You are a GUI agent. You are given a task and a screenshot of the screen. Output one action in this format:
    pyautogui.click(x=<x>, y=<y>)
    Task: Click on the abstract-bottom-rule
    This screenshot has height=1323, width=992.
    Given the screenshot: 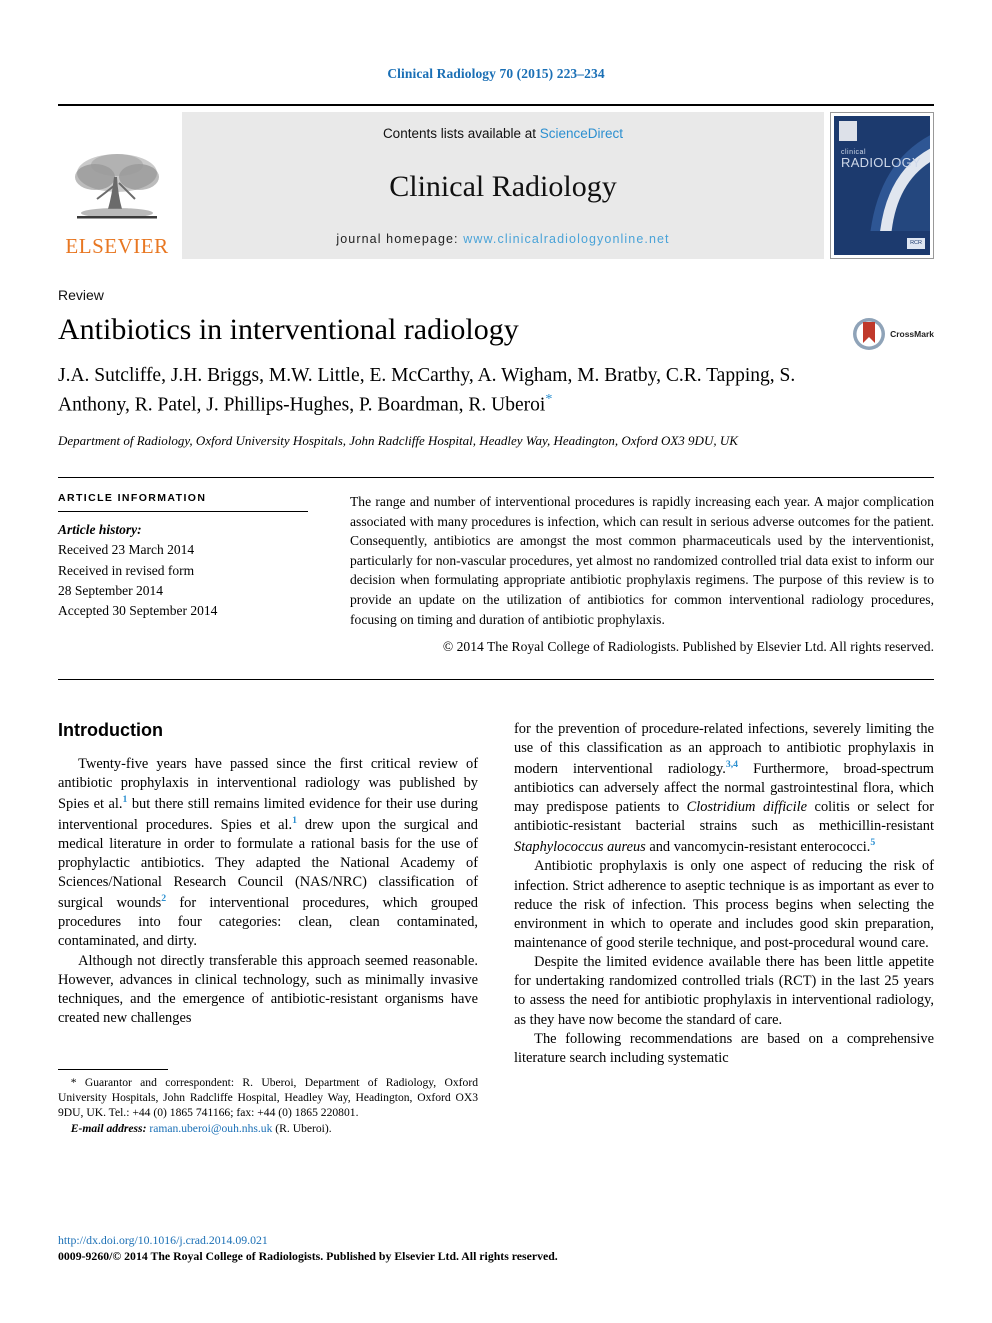 What is the action you would take?
    pyautogui.click(x=496, y=679)
    